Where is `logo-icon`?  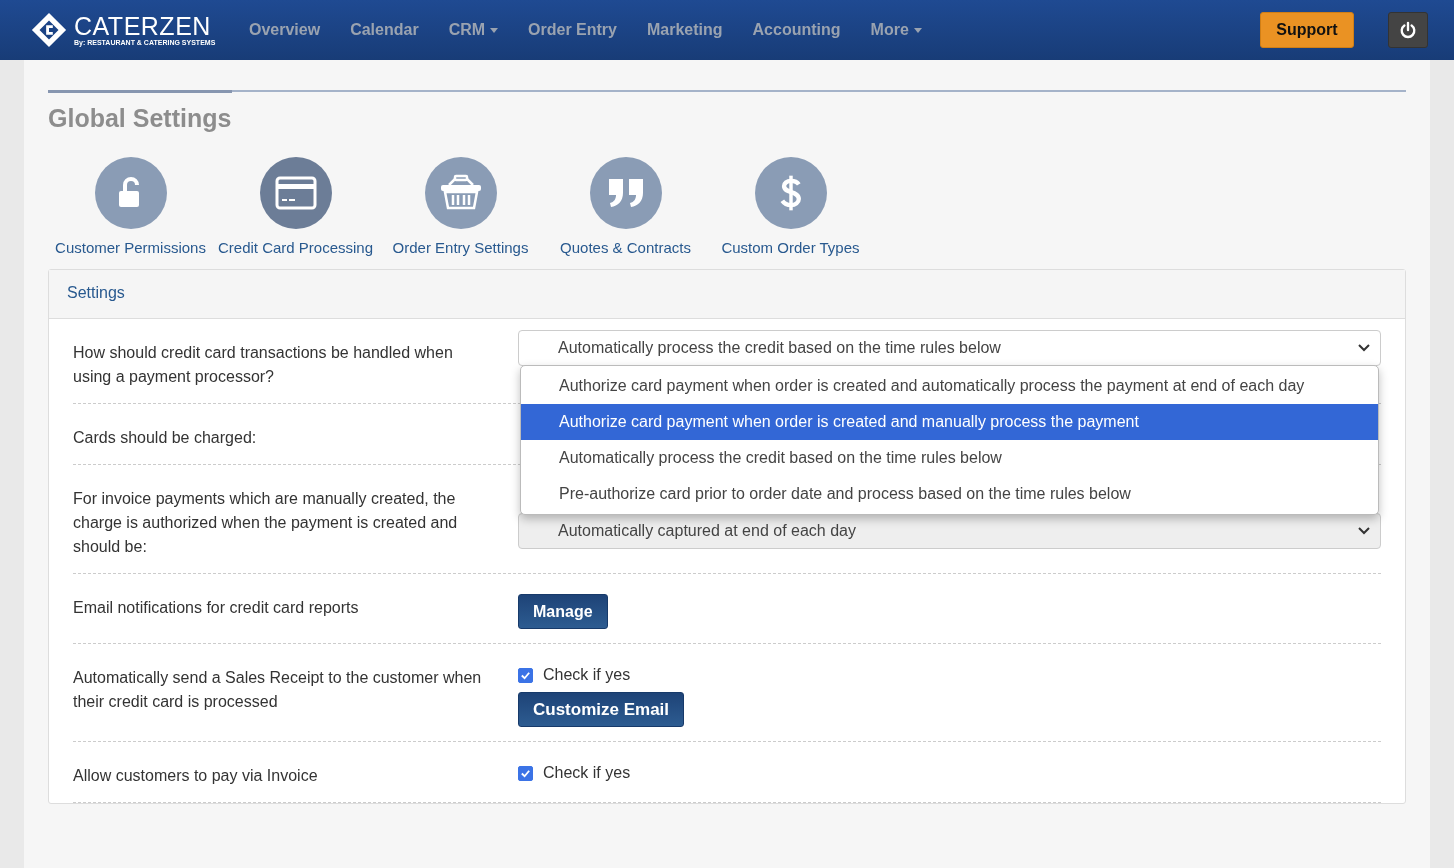
logo-icon is located at coordinates (49, 30).